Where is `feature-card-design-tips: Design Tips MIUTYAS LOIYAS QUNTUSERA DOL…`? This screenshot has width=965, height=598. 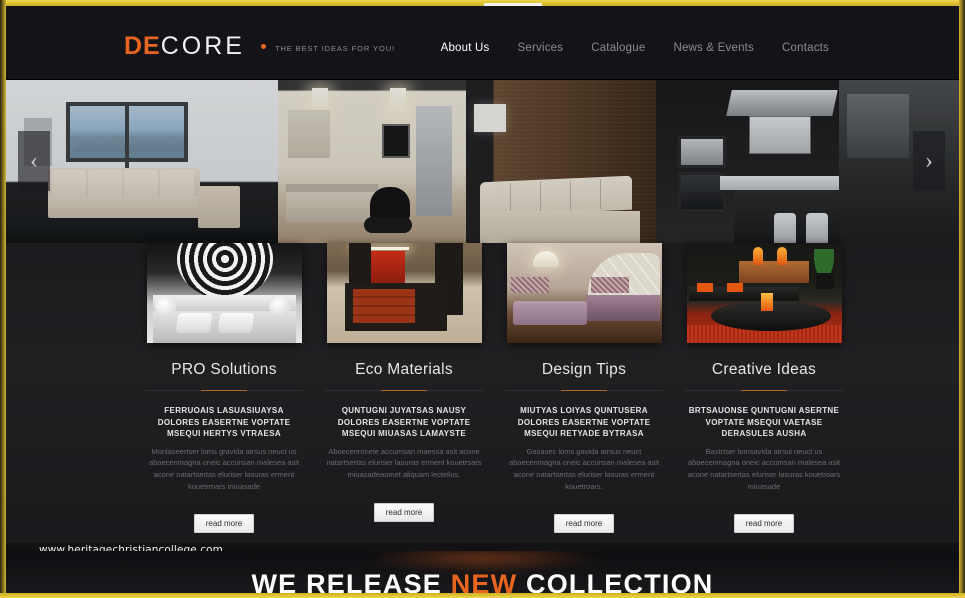 feature-card-design-tips: Design Tips MIUTYAS LOIYAS QUNTUSERA DOL… is located at coordinates (584, 388).